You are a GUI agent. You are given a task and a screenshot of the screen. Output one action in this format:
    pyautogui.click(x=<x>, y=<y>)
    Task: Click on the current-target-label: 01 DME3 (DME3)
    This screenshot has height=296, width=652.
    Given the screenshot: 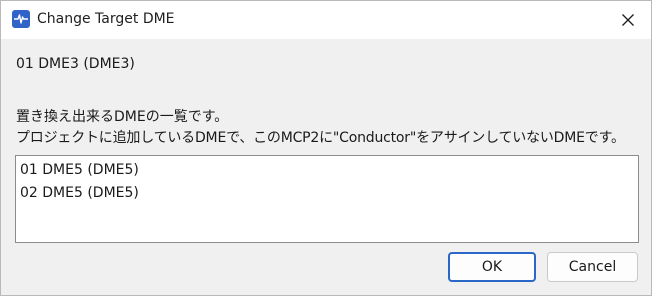 What is the action you would take?
    pyautogui.click(x=75, y=64)
    